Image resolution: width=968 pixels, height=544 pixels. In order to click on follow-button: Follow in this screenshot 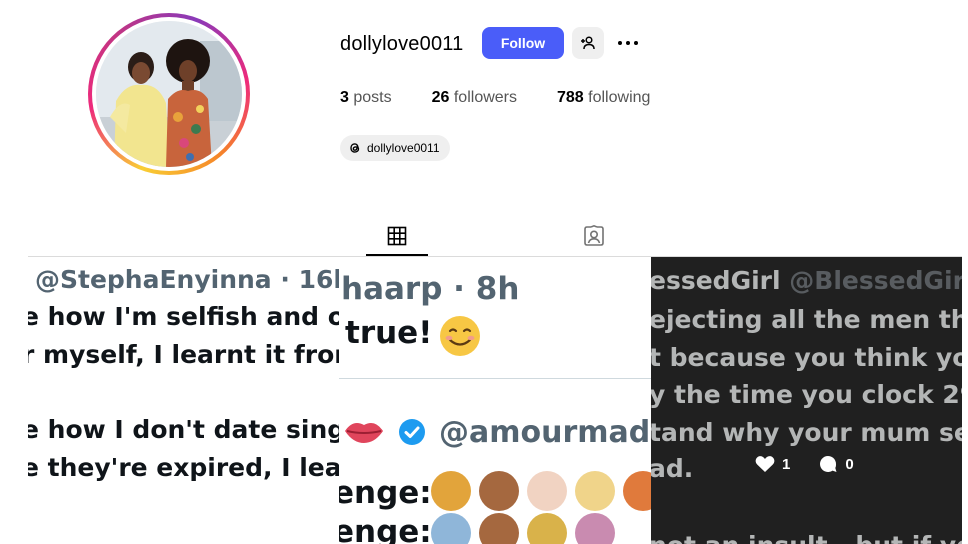, I will do `click(523, 43)`.